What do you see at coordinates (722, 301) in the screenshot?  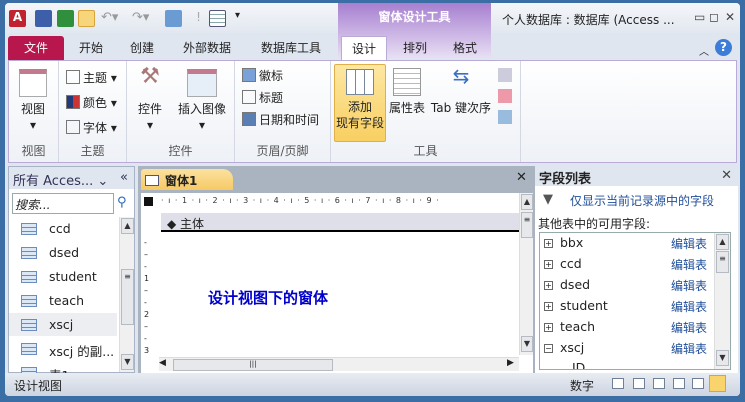 I see `field-list-scrollbar: ▲ ≡ ▼` at bounding box center [722, 301].